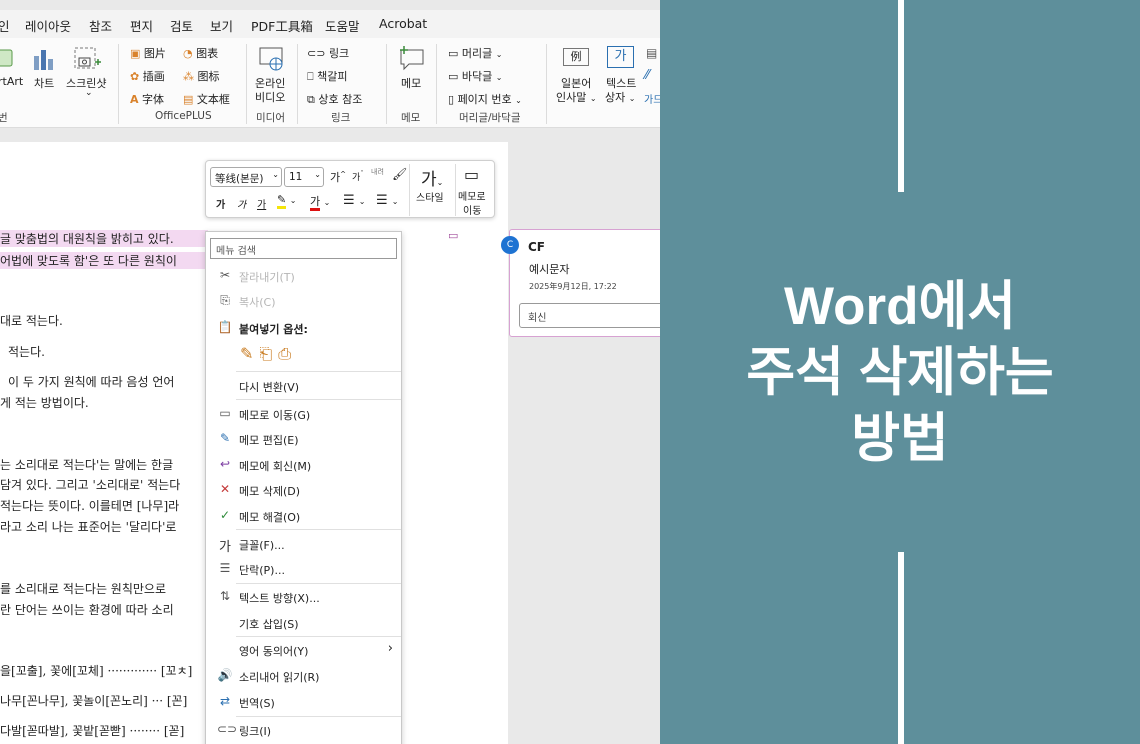  Describe the element at coordinates (246, 177) in the screenshot. I see `font-name-select: 等线(본문) ⌄` at that location.